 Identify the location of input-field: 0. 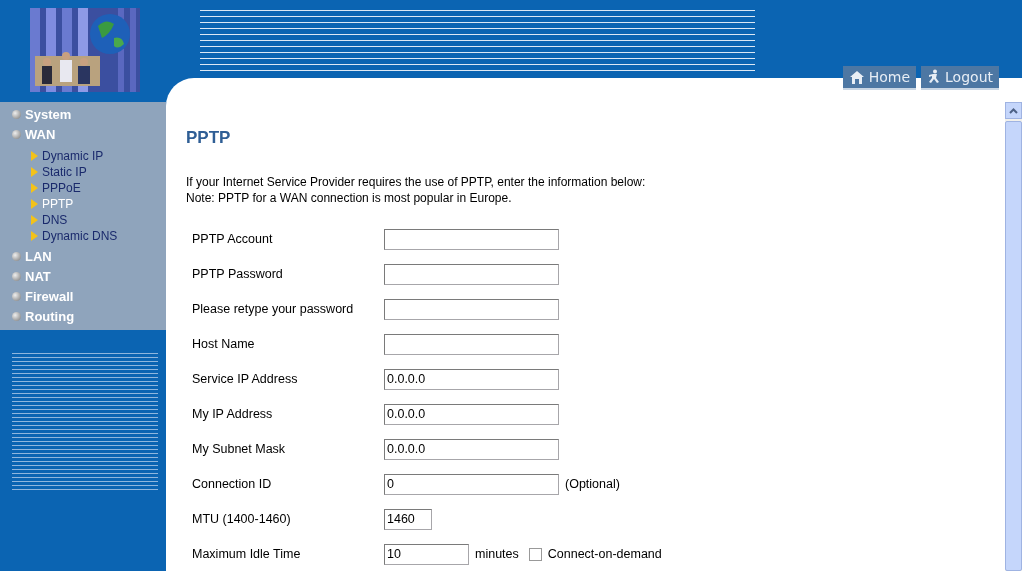
(471, 484).